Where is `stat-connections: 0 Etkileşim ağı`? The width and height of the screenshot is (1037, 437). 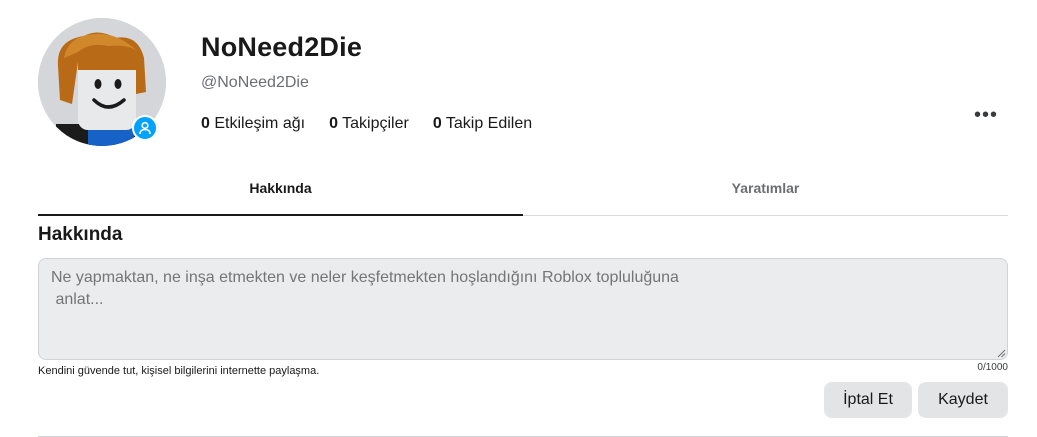
stat-connections: 0 Etkileşim ağı is located at coordinates (253, 124).